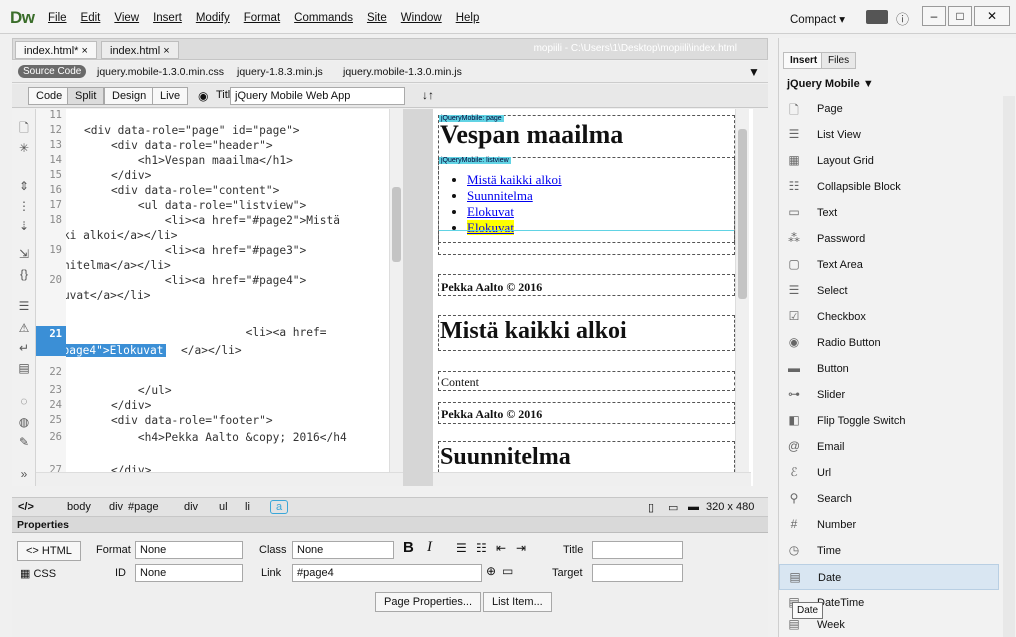 Image resolution: width=1016 pixels, height=637 pixels. Describe the element at coordinates (24, 369) in the screenshot. I see `syntax-icon: ▤` at that location.